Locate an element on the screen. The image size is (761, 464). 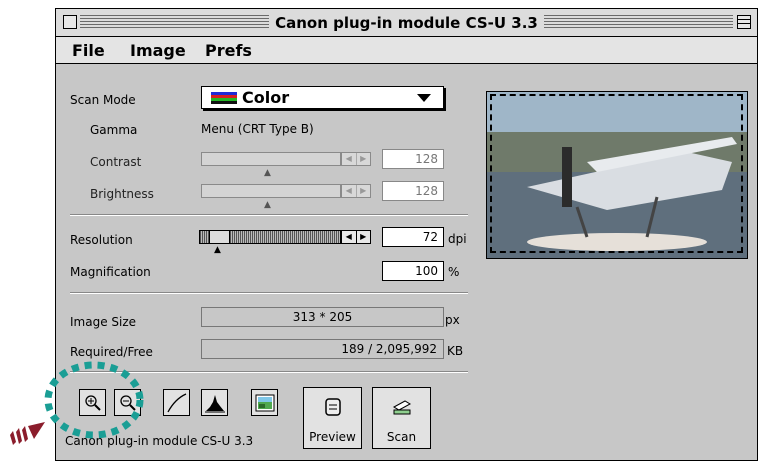
scan-label: Scan is located at coordinates (401, 437).